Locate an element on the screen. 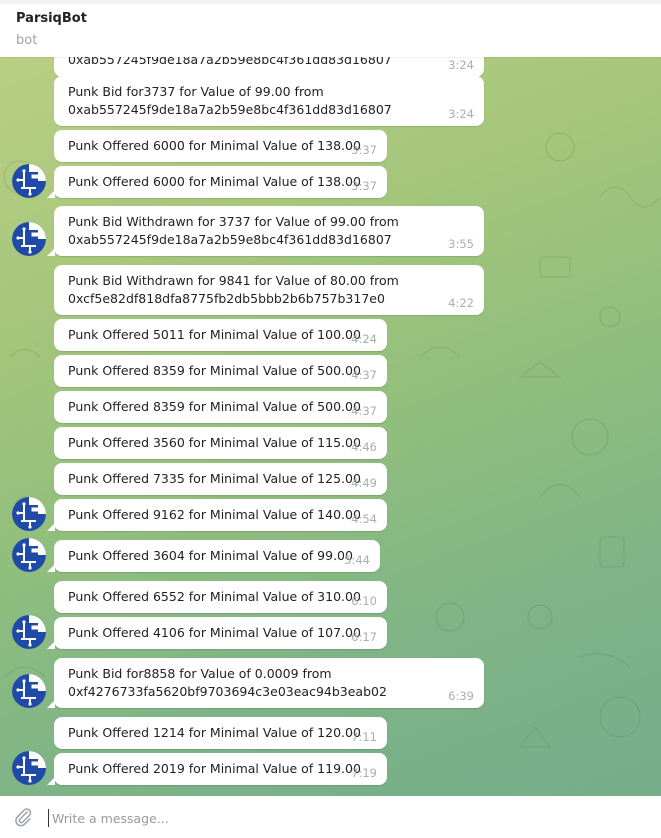 The width and height of the screenshot is (661, 838). message-time: 6:10 is located at coordinates (364, 601).